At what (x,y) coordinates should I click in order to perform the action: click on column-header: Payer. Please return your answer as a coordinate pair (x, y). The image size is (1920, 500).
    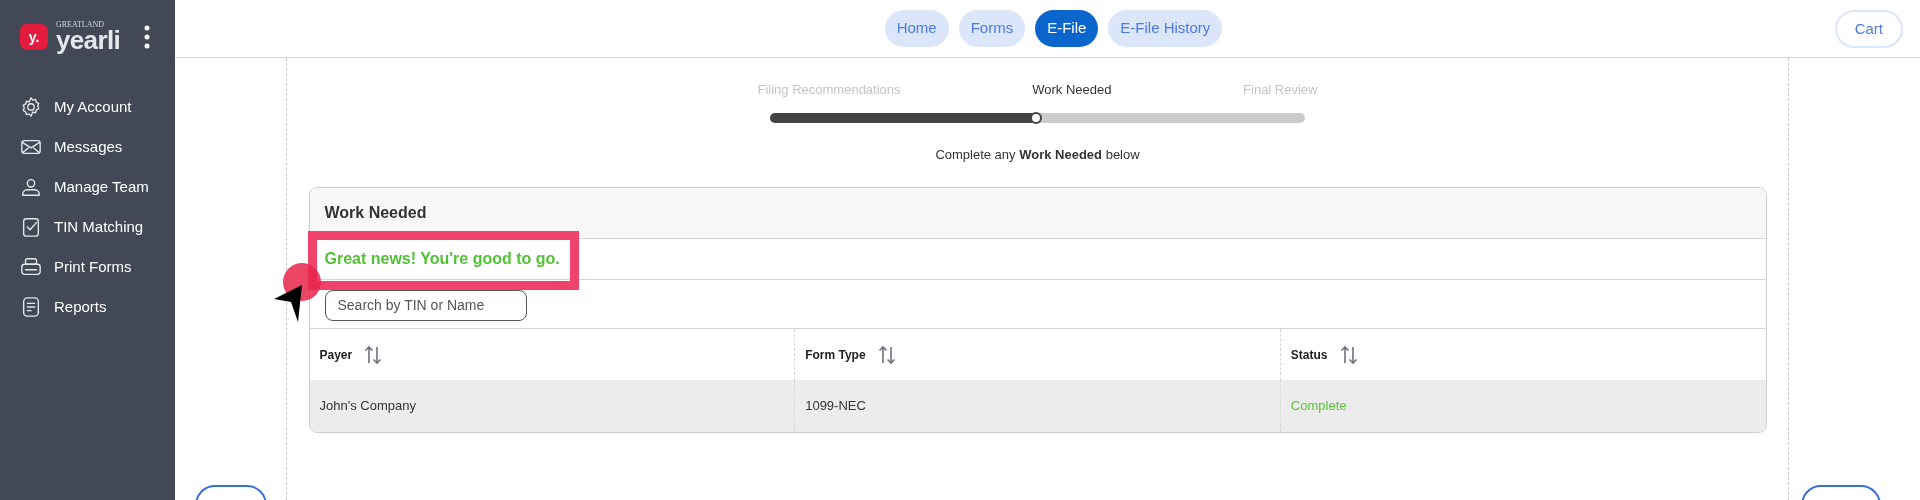
    Looking at the image, I should click on (336, 355).